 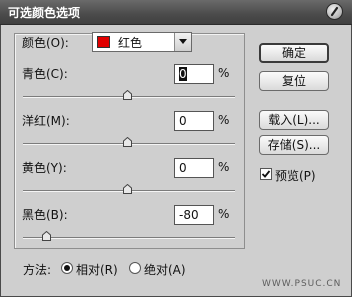 I want to click on yellow-label: 黄色(Y):, so click(x=44, y=168).